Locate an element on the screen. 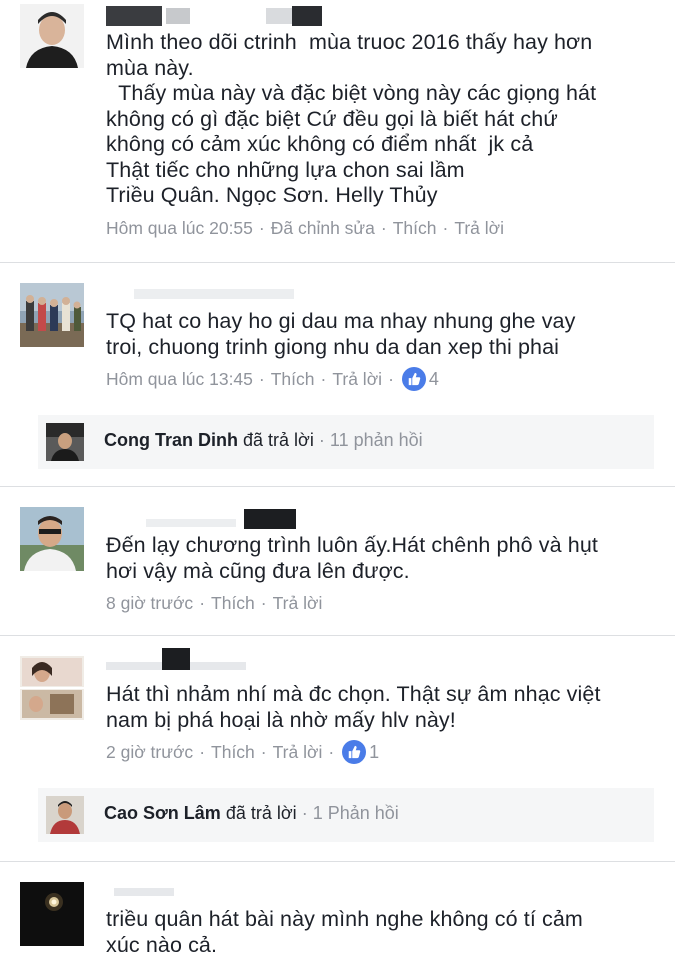  comment-meta: 2 giờ trước · Thích · Trả lời · 1 is located at coordinates (242, 752).